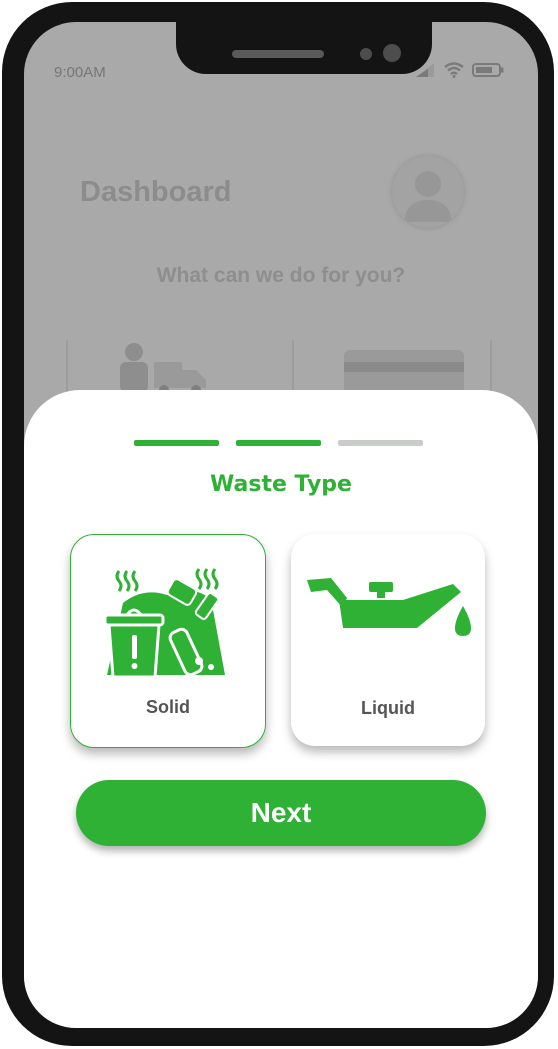 This screenshot has width=558, height=1049. I want to click on status-icons, so click(460, 70).